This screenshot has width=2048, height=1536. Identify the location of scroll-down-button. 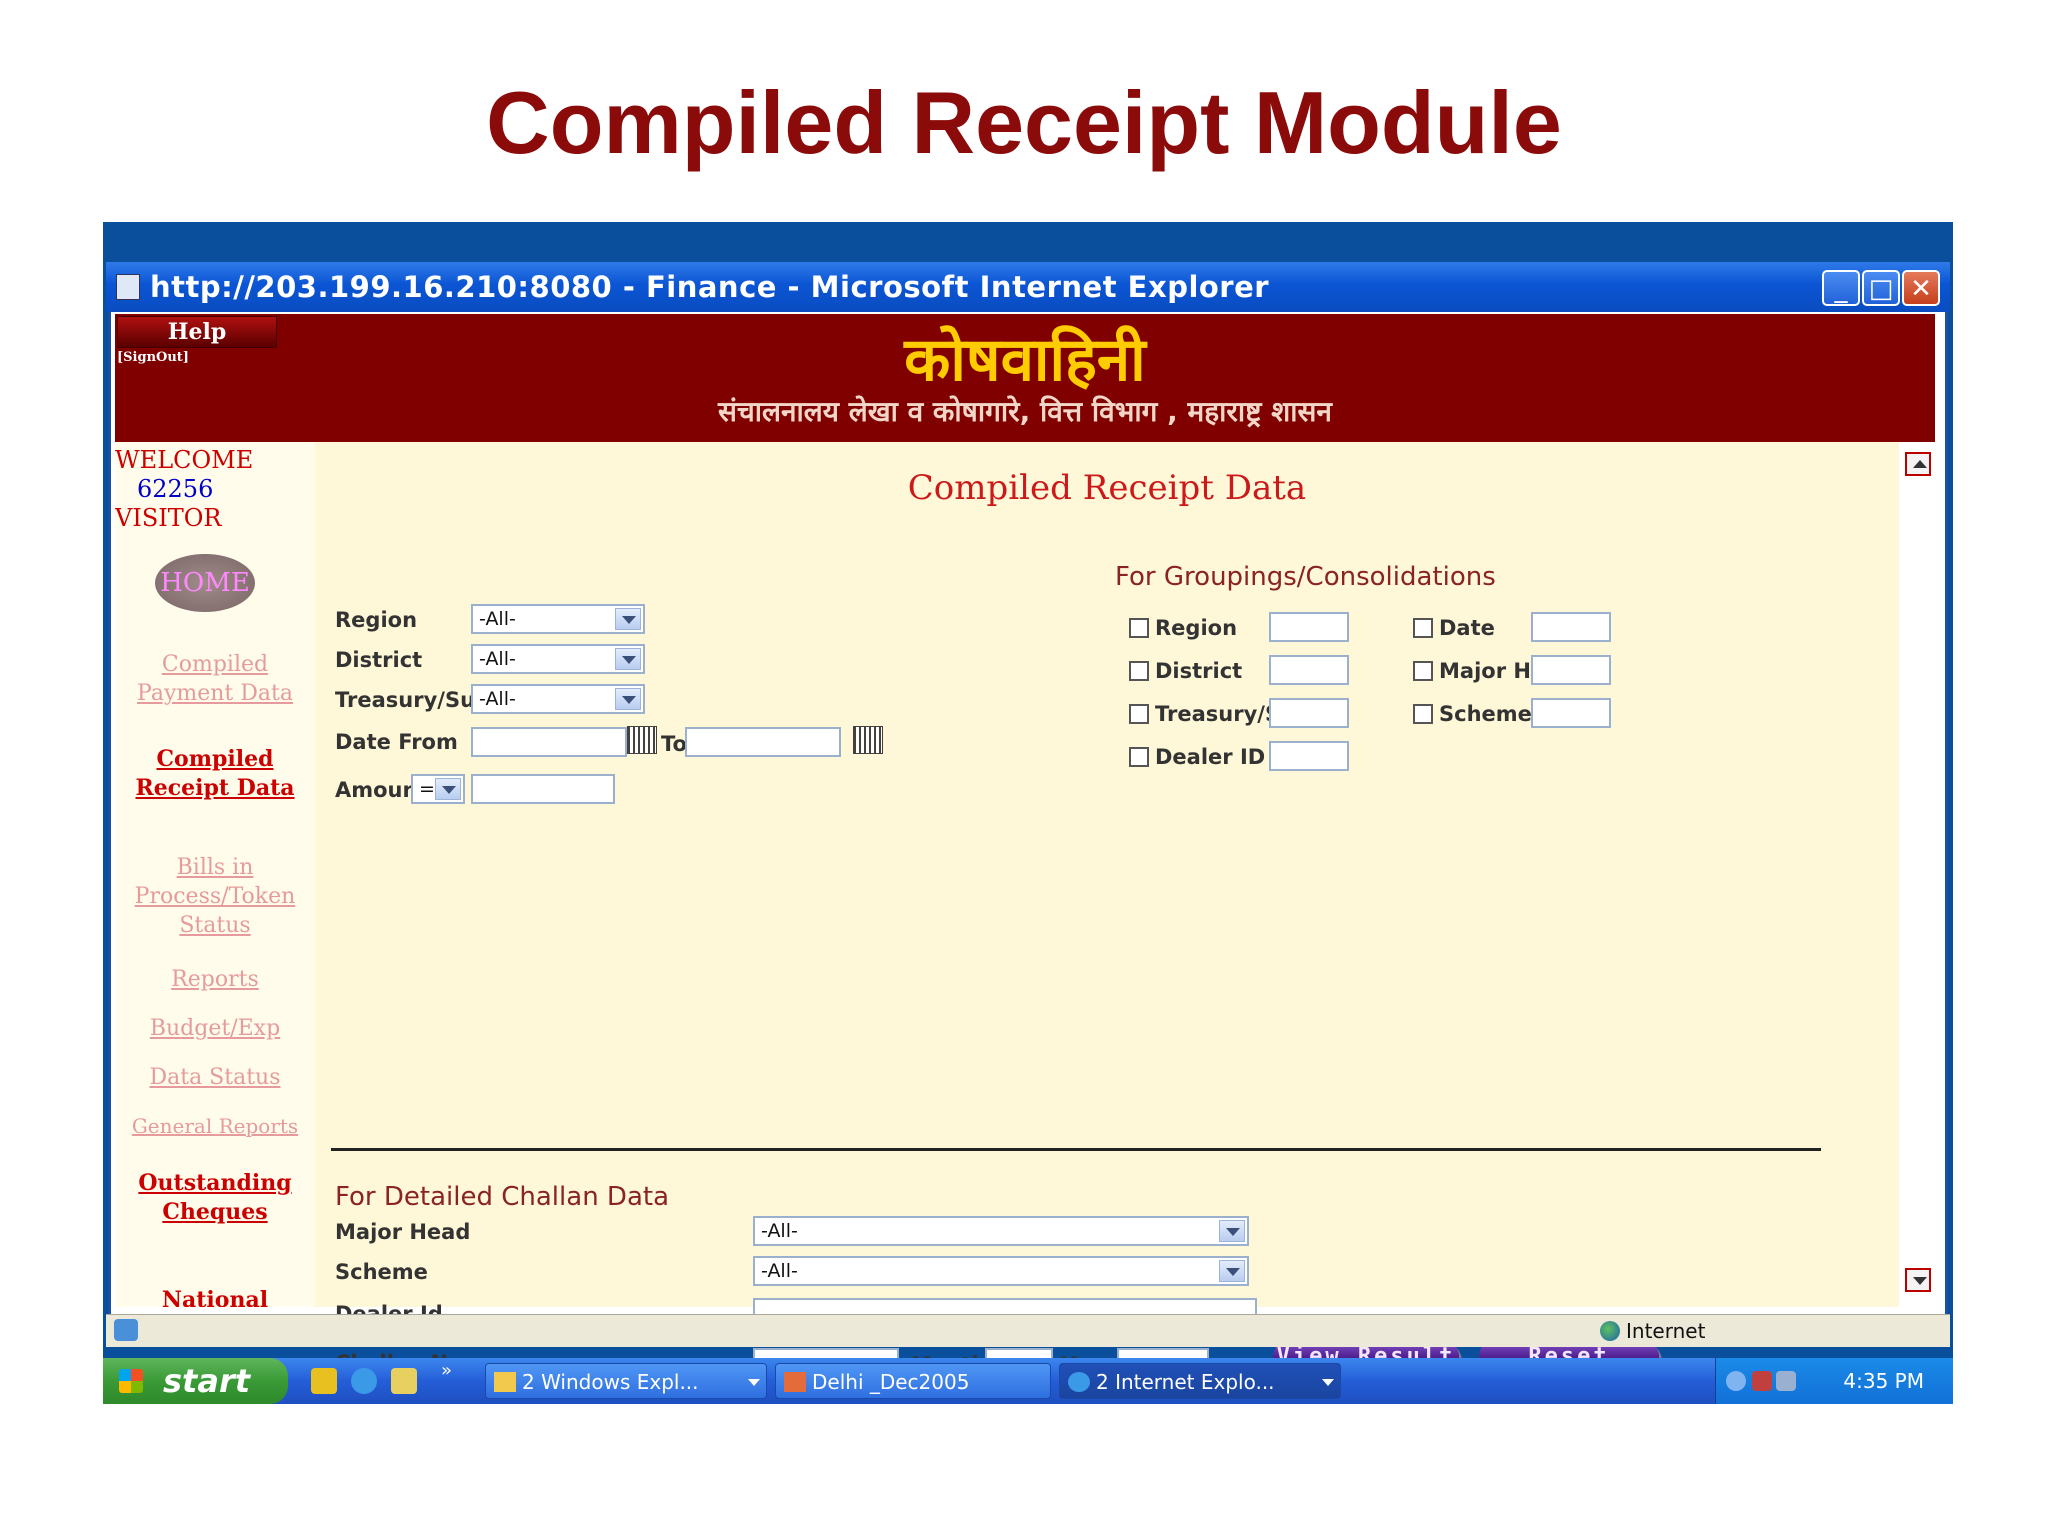
(1918, 1280).